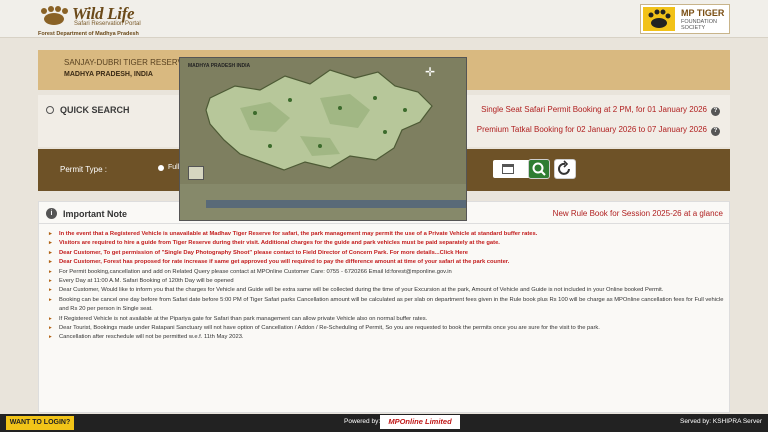 The height and width of the screenshot is (432, 768). I want to click on map-popup: MADHYA PRADESH INDIA ✛, so click(323, 139).